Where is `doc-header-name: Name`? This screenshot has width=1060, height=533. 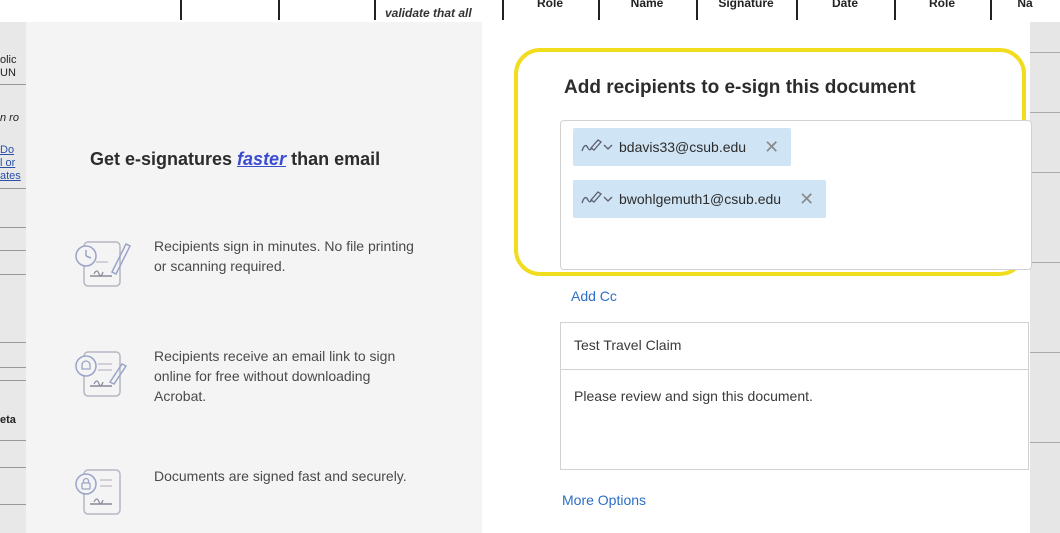 doc-header-name: Name is located at coordinates (648, 10).